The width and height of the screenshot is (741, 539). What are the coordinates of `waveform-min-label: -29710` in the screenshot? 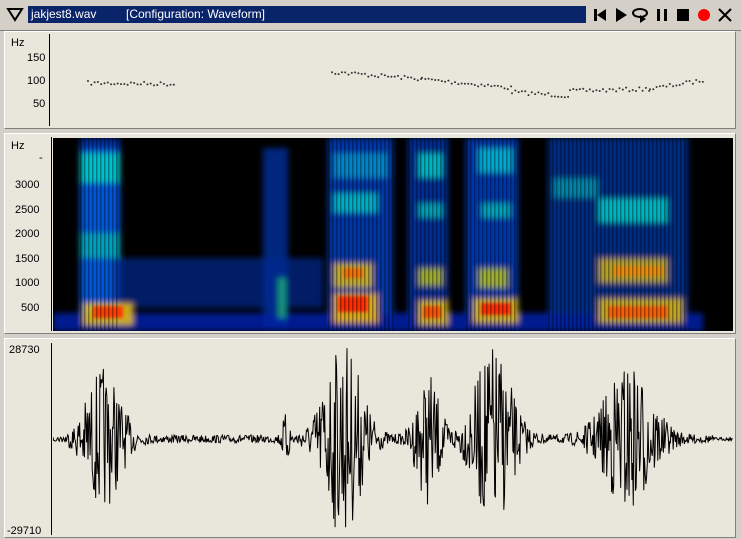 It's located at (24, 531).